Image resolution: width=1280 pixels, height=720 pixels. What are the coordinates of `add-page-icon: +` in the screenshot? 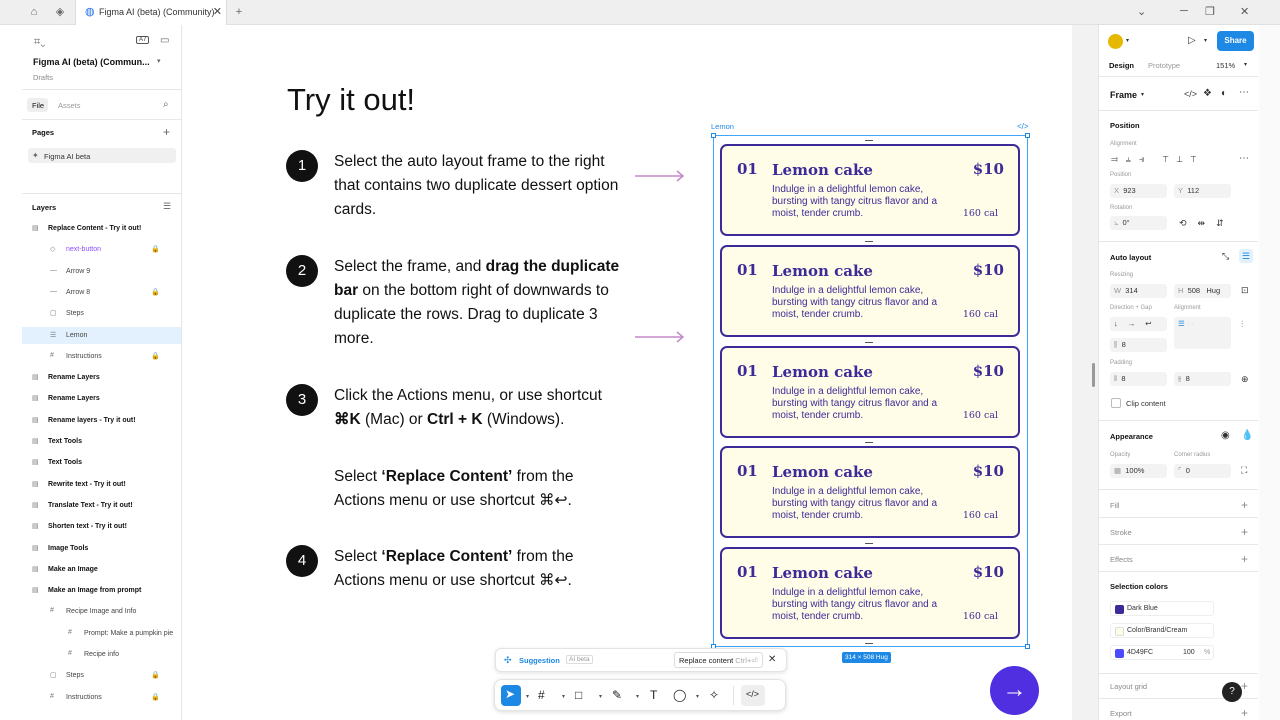 It's located at (166, 132).